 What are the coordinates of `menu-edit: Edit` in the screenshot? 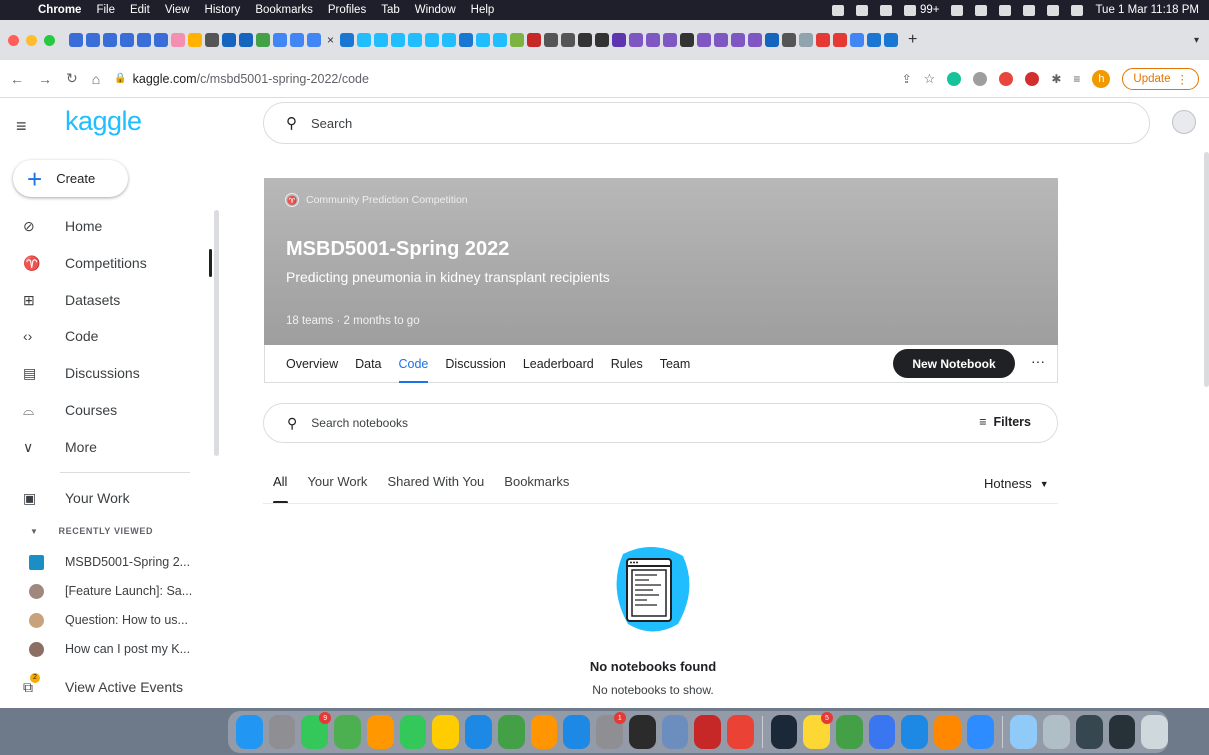 It's located at (140, 10).